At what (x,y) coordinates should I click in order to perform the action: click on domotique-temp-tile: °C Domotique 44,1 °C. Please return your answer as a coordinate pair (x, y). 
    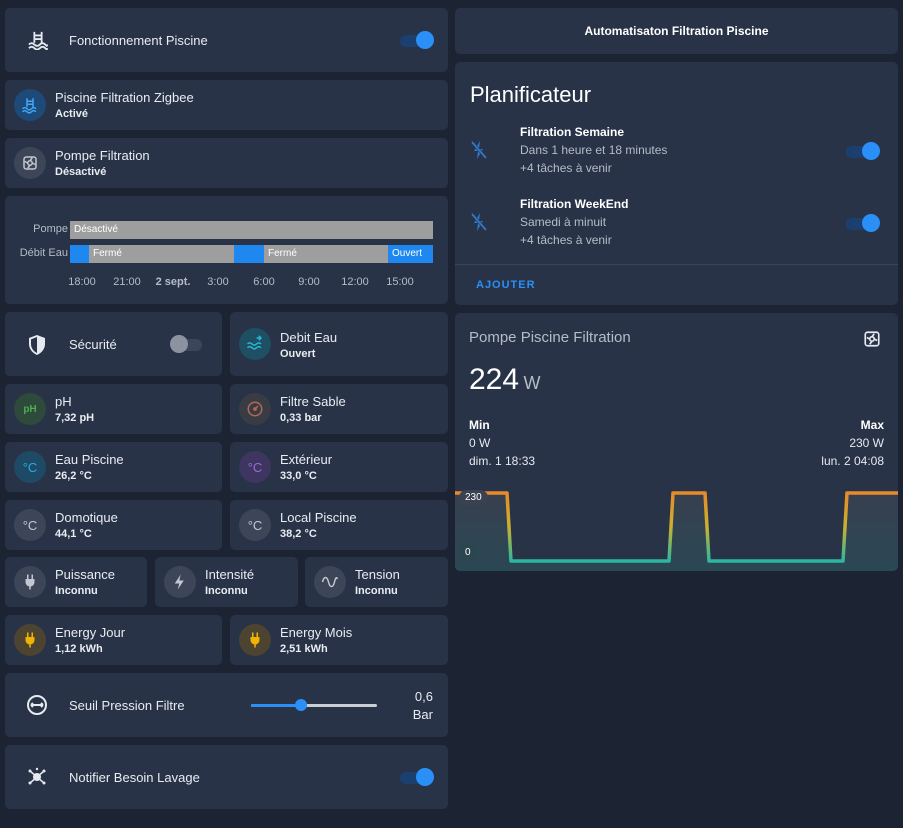
    Looking at the image, I should click on (113, 525).